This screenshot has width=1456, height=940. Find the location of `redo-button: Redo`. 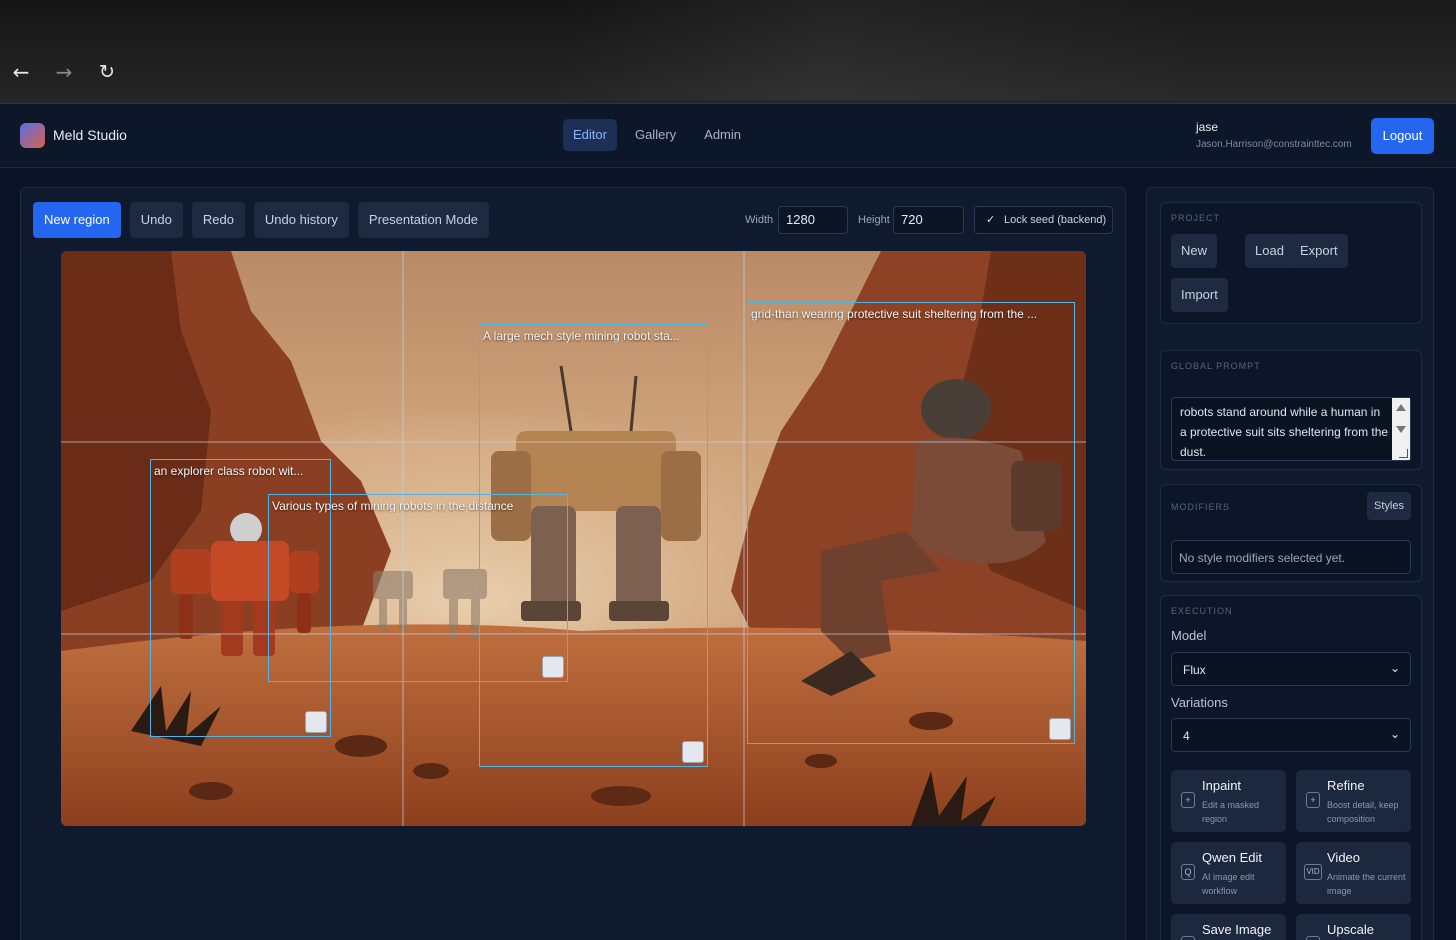

redo-button: Redo is located at coordinates (218, 220).